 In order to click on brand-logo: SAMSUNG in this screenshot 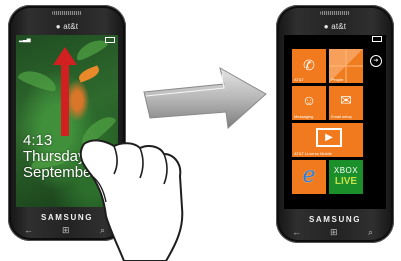, I will do `click(335, 219)`.